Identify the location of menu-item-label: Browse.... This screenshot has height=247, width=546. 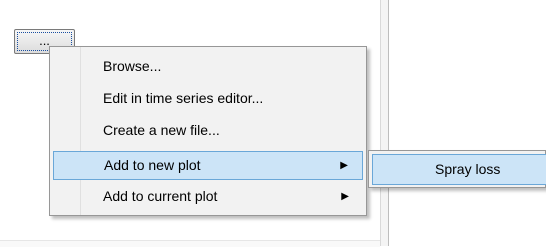
(132, 66).